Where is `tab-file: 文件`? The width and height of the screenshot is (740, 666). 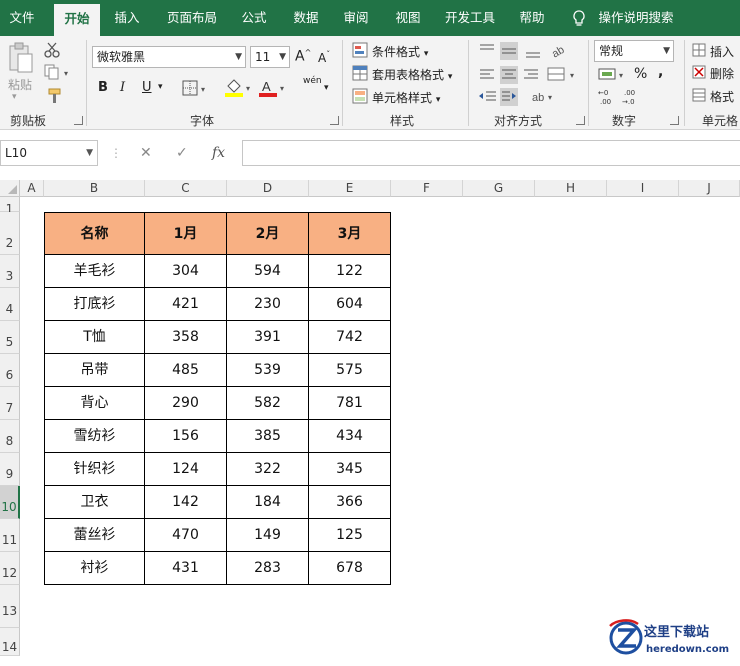
tab-file: 文件 is located at coordinates (22, 18).